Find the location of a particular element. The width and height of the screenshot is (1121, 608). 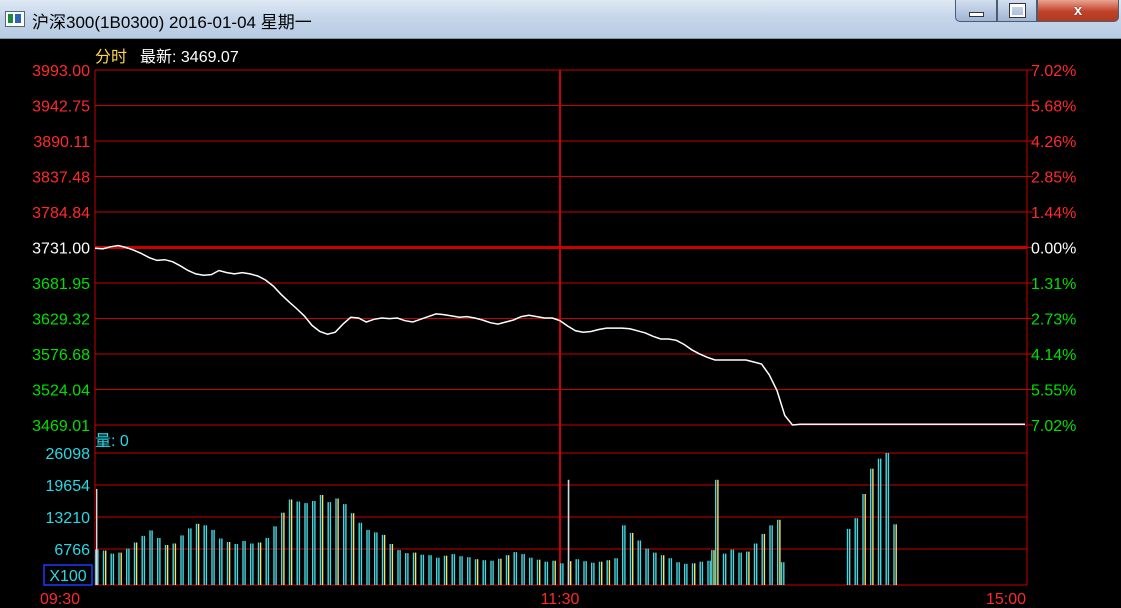

close-button: x is located at coordinates (1078, 11).